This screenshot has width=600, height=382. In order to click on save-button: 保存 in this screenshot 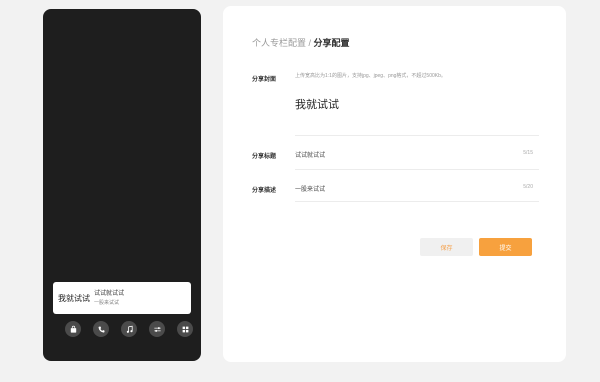, I will do `click(446, 247)`.